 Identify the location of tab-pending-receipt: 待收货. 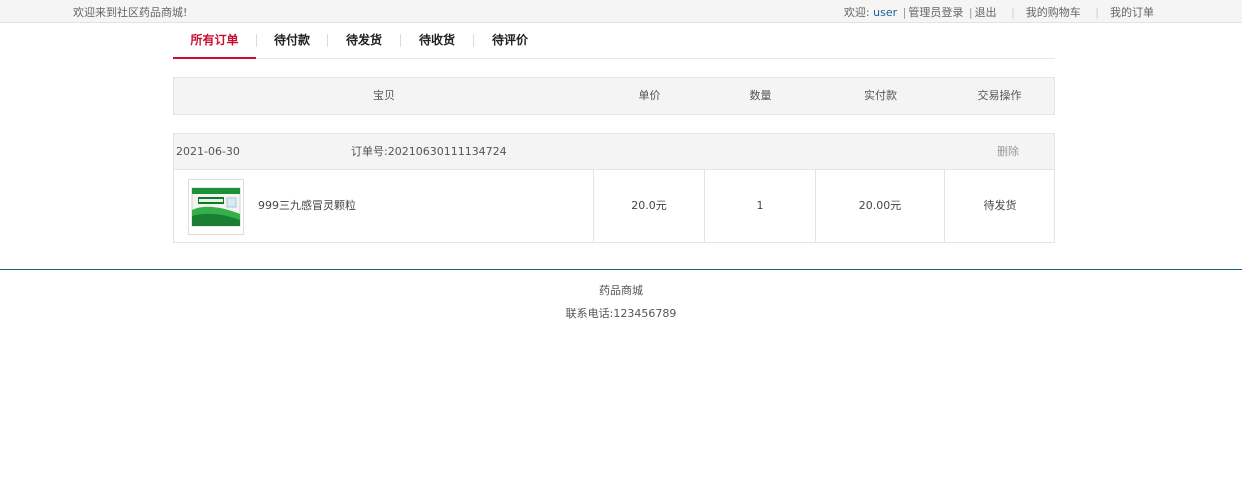
(437, 40).